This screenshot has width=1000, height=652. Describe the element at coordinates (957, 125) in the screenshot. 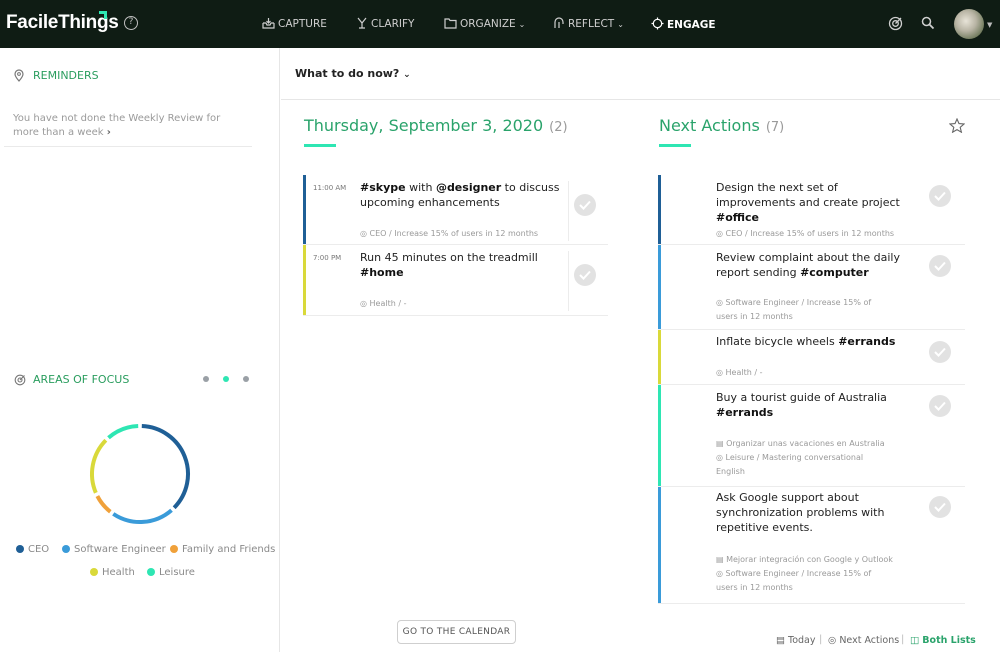

I see `star-icon` at that location.